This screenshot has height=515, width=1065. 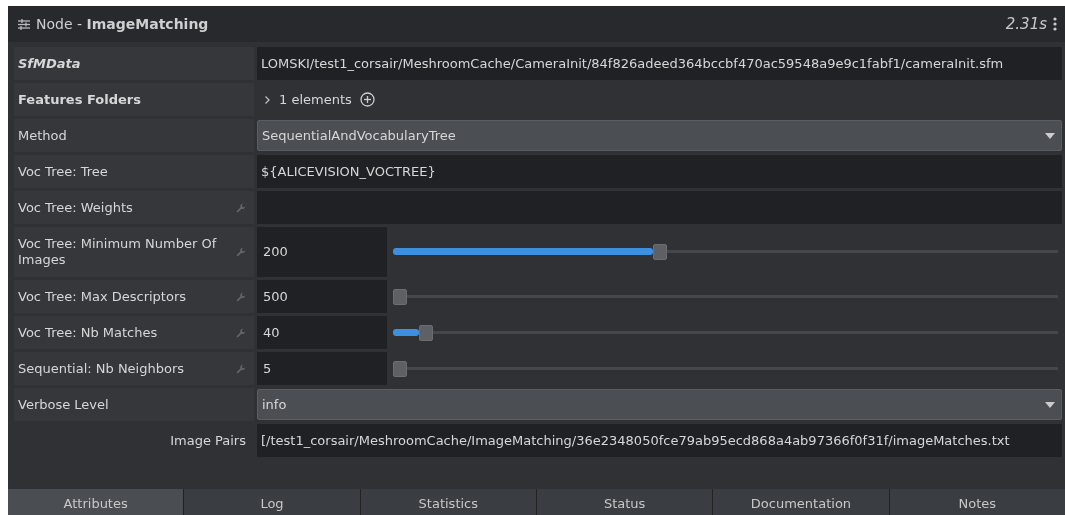 I want to click on attribute-label: SfMData, so click(x=50, y=63).